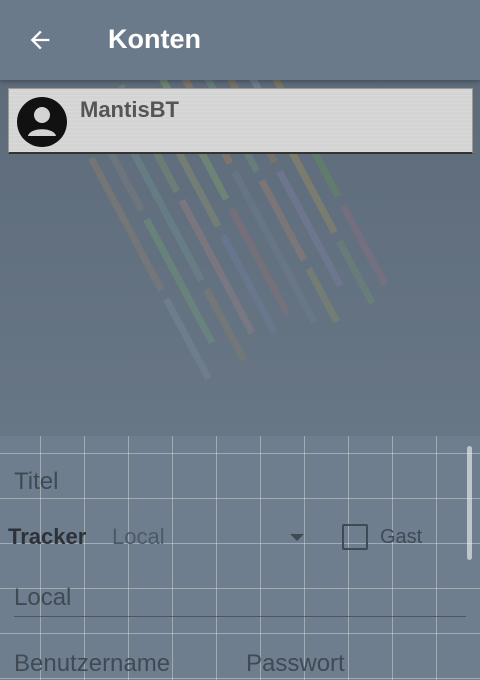 Image resolution: width=480 pixels, height=680 pixels. Describe the element at coordinates (212, 539) in the screenshot. I see `tracker-select: Local` at that location.